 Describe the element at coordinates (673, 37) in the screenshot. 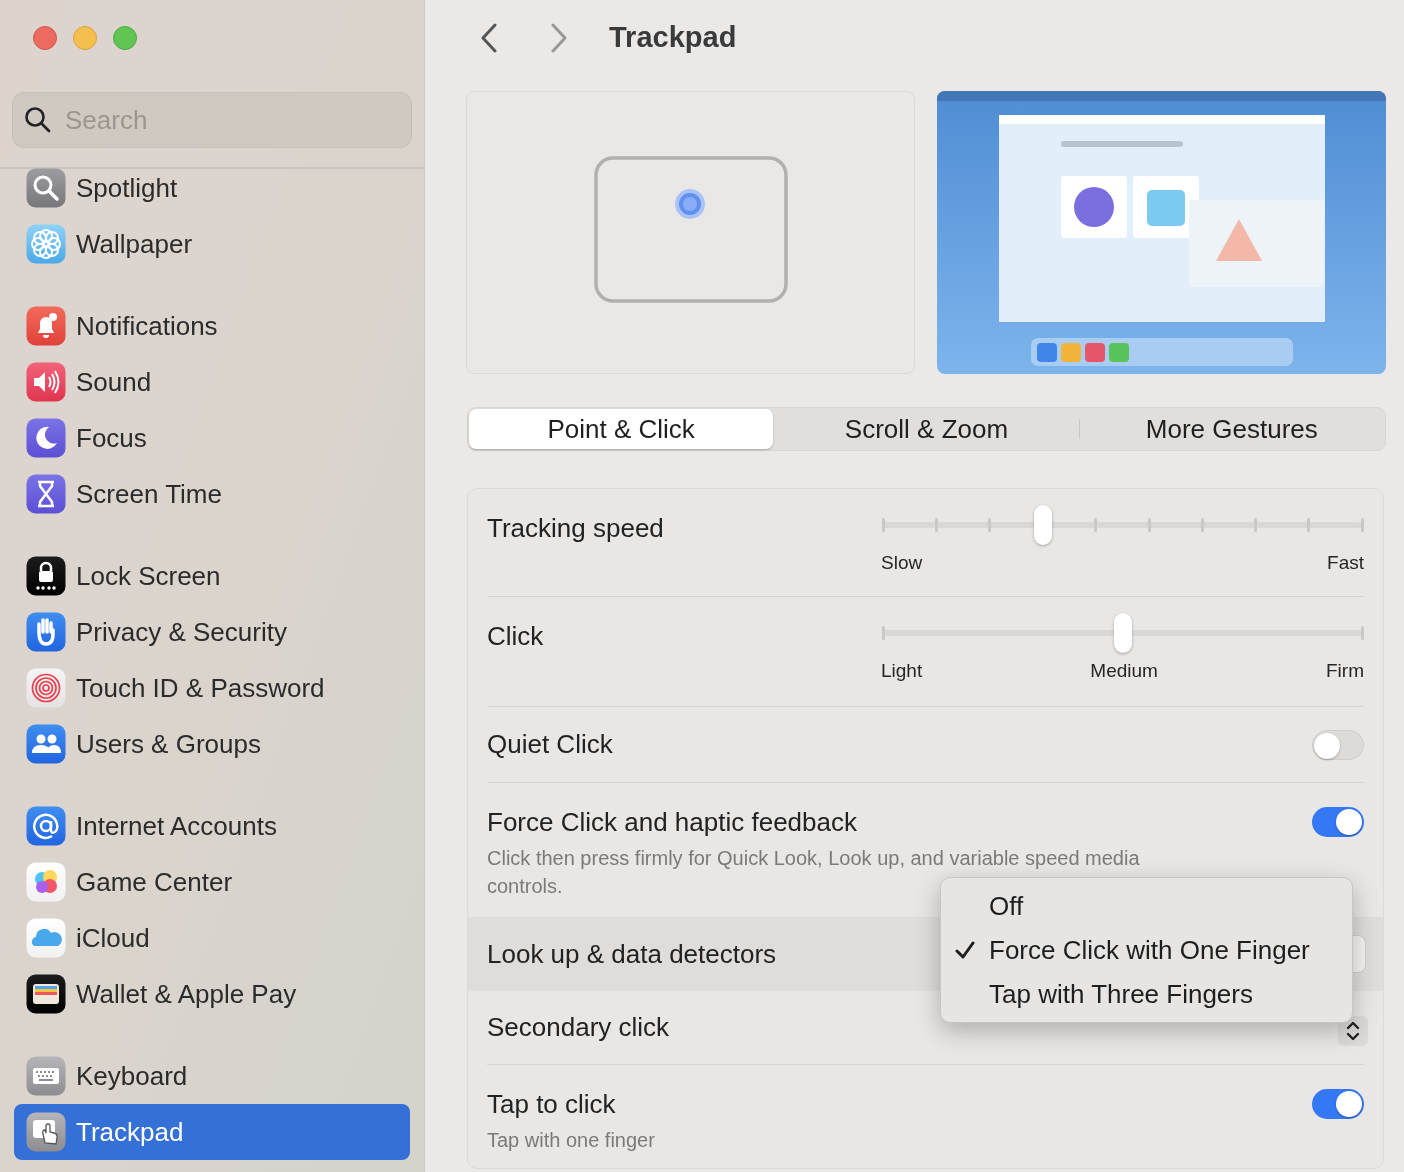

I see `window-title: Trackpad` at that location.